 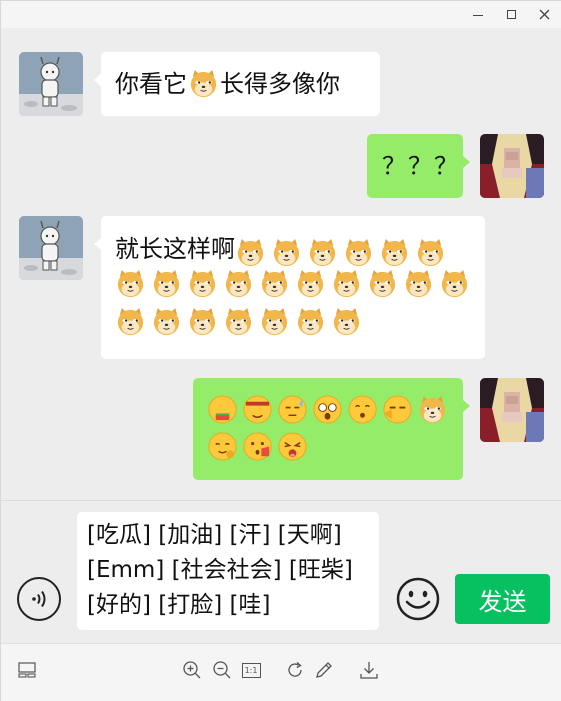 I want to click on message-bubble-2: ？？？, so click(x=418, y=166).